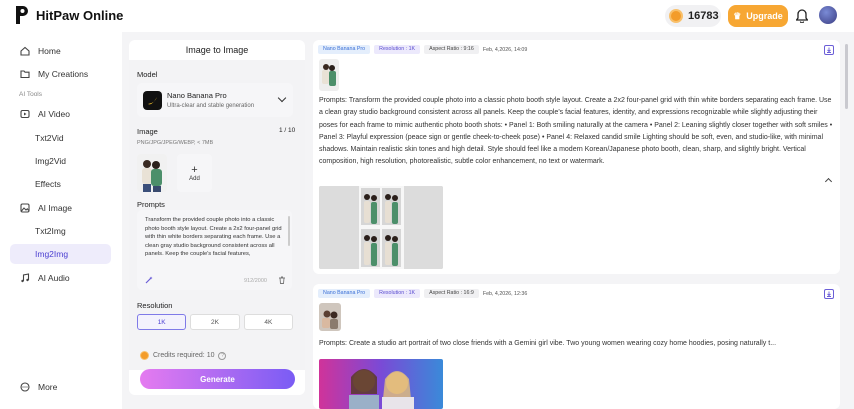 This screenshot has width=854, height=409. What do you see at coordinates (63, 74) in the screenshot?
I see `sidebar-item-label: My Creations` at bounding box center [63, 74].